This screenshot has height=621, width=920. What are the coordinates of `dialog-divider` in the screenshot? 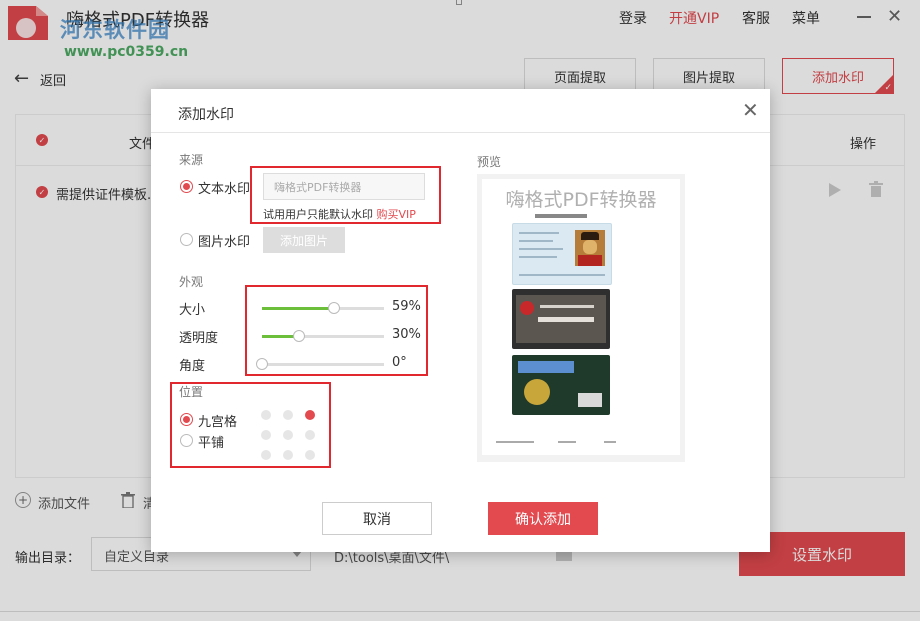 It's located at (460, 132).